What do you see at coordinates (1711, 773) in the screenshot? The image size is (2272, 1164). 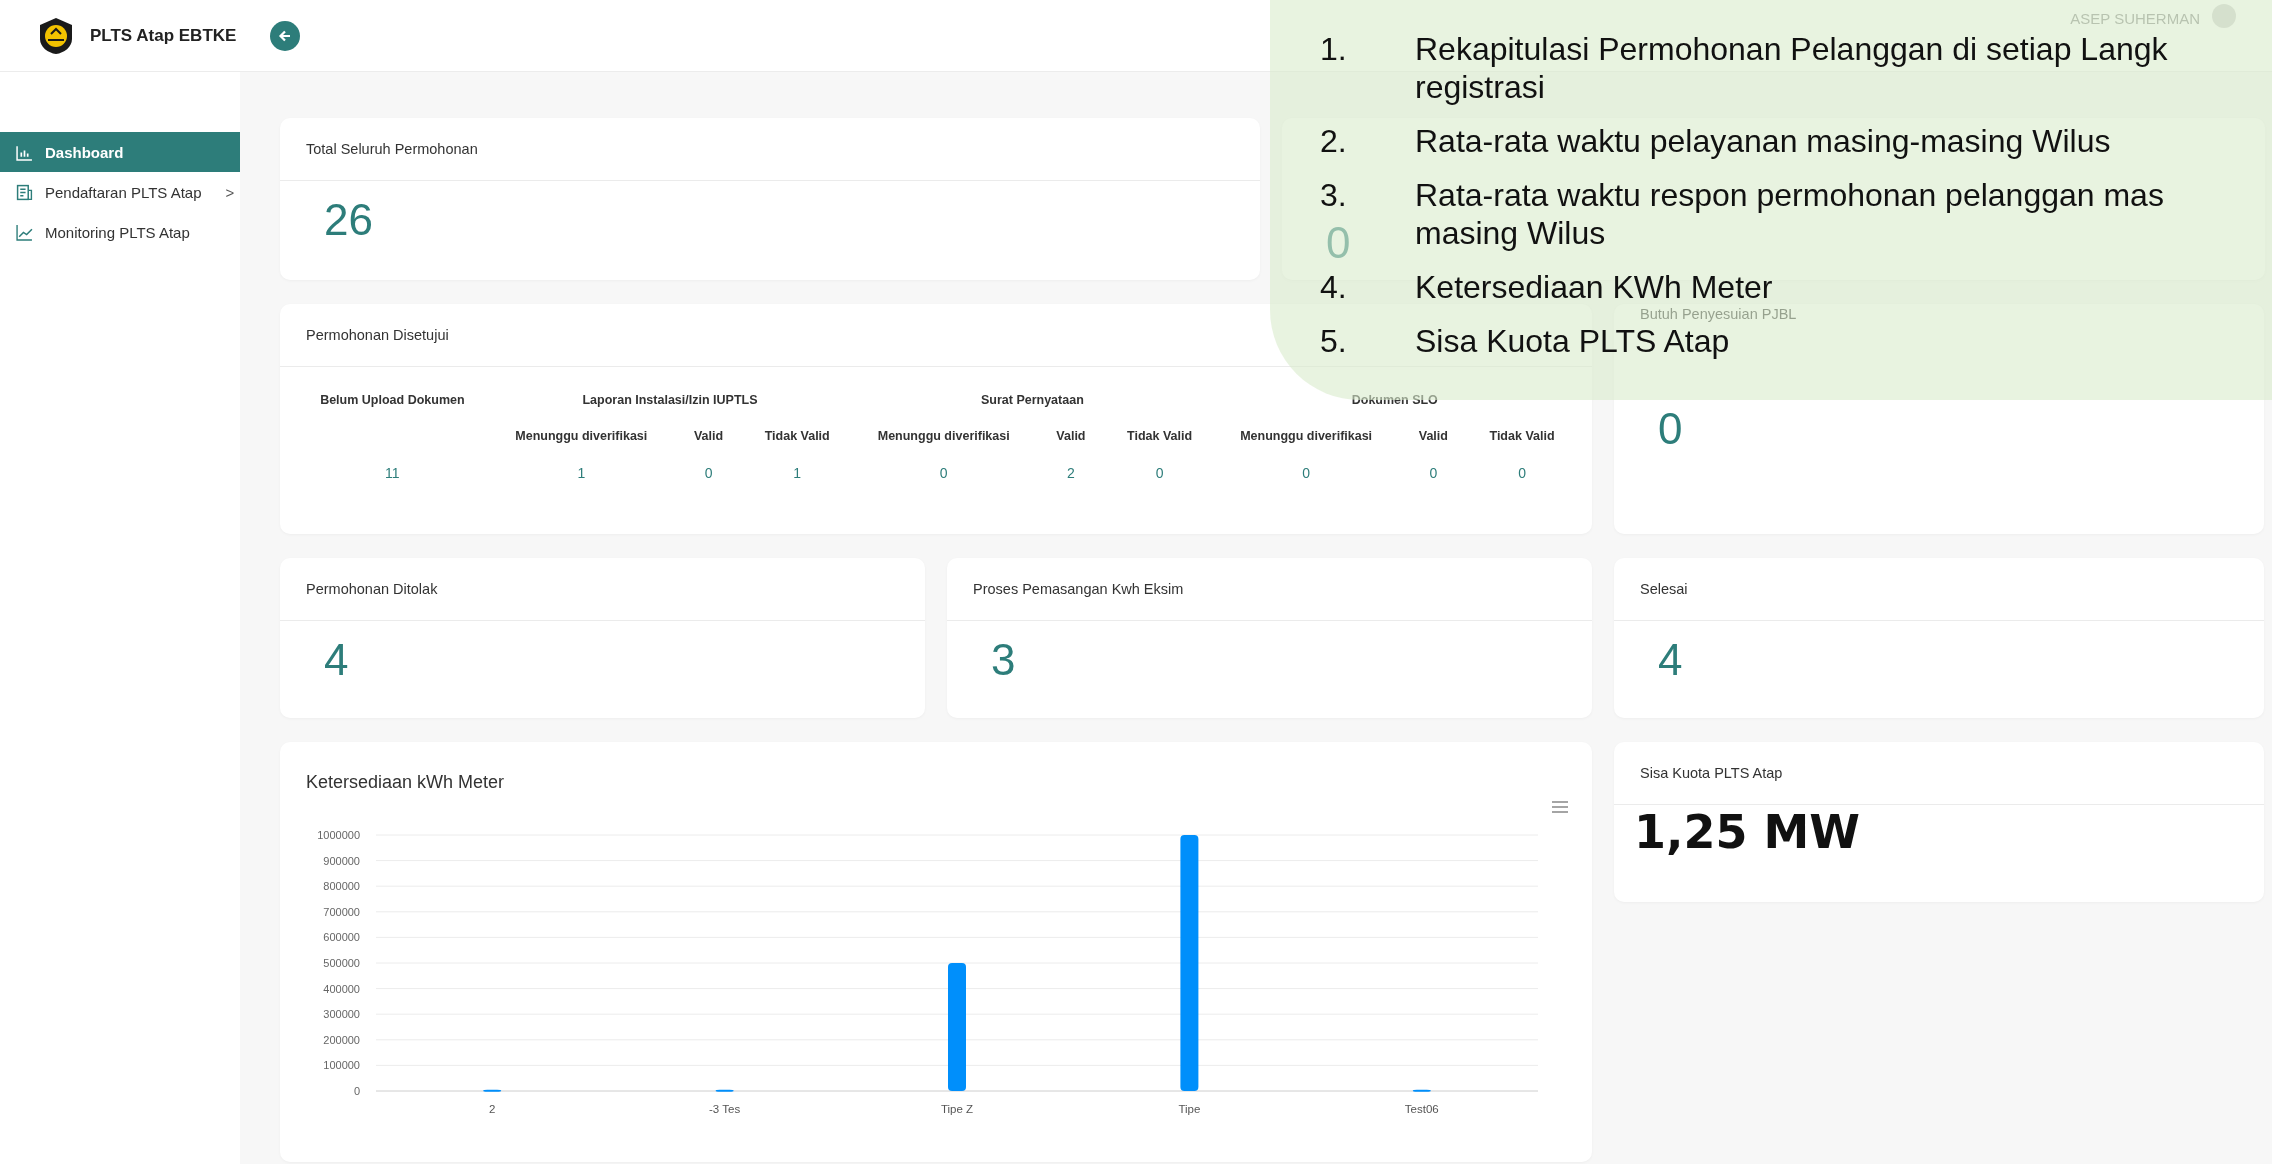 I see `card-title: Sisa Kuota PLTS Atap` at bounding box center [1711, 773].